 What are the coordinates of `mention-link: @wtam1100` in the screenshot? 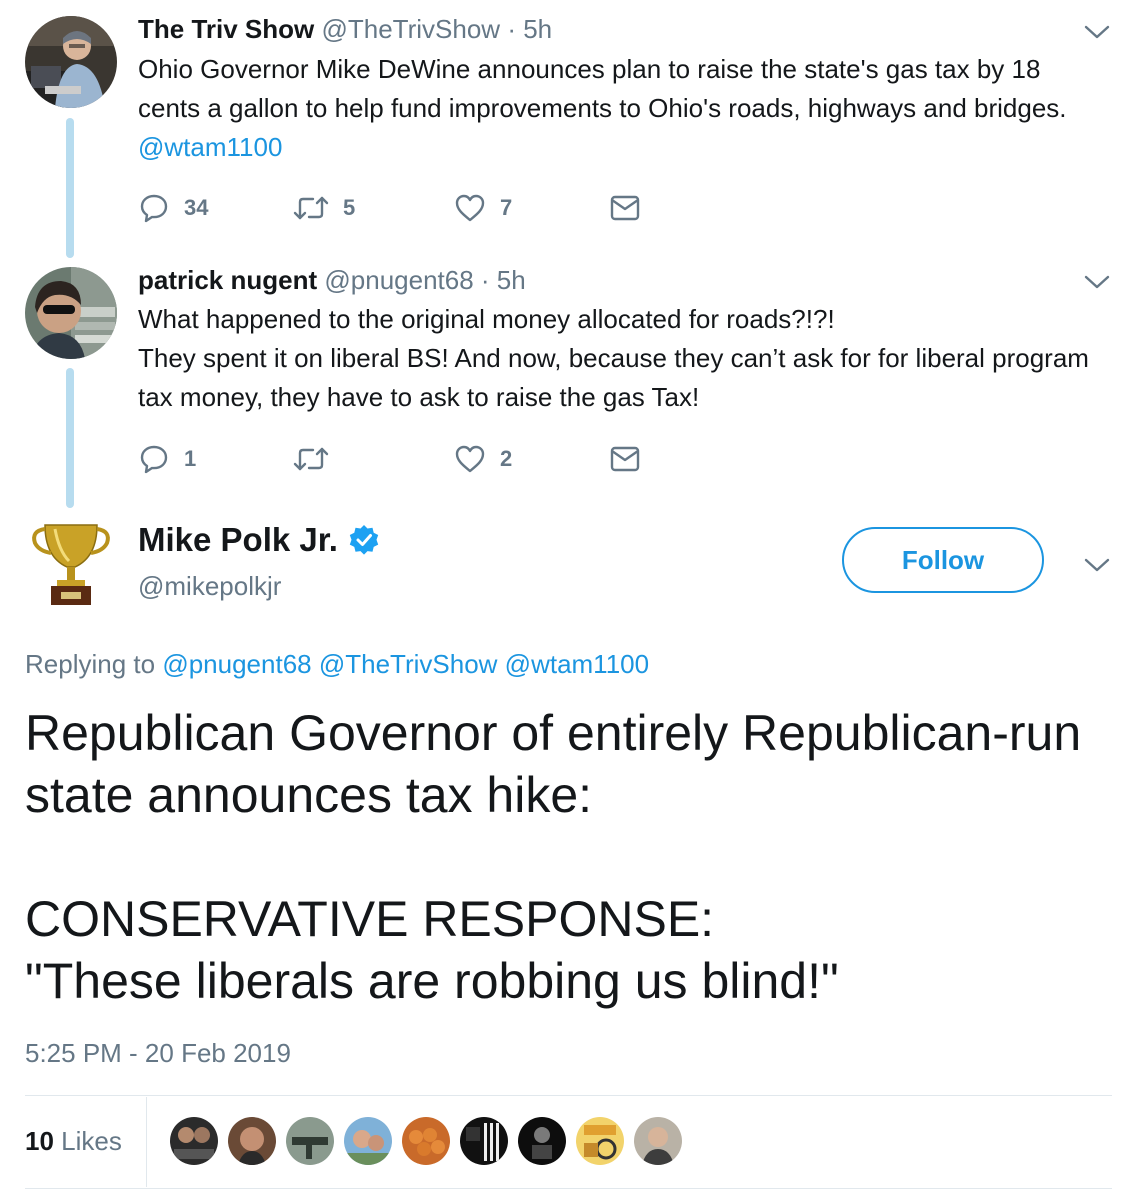 It's located at (210, 147).